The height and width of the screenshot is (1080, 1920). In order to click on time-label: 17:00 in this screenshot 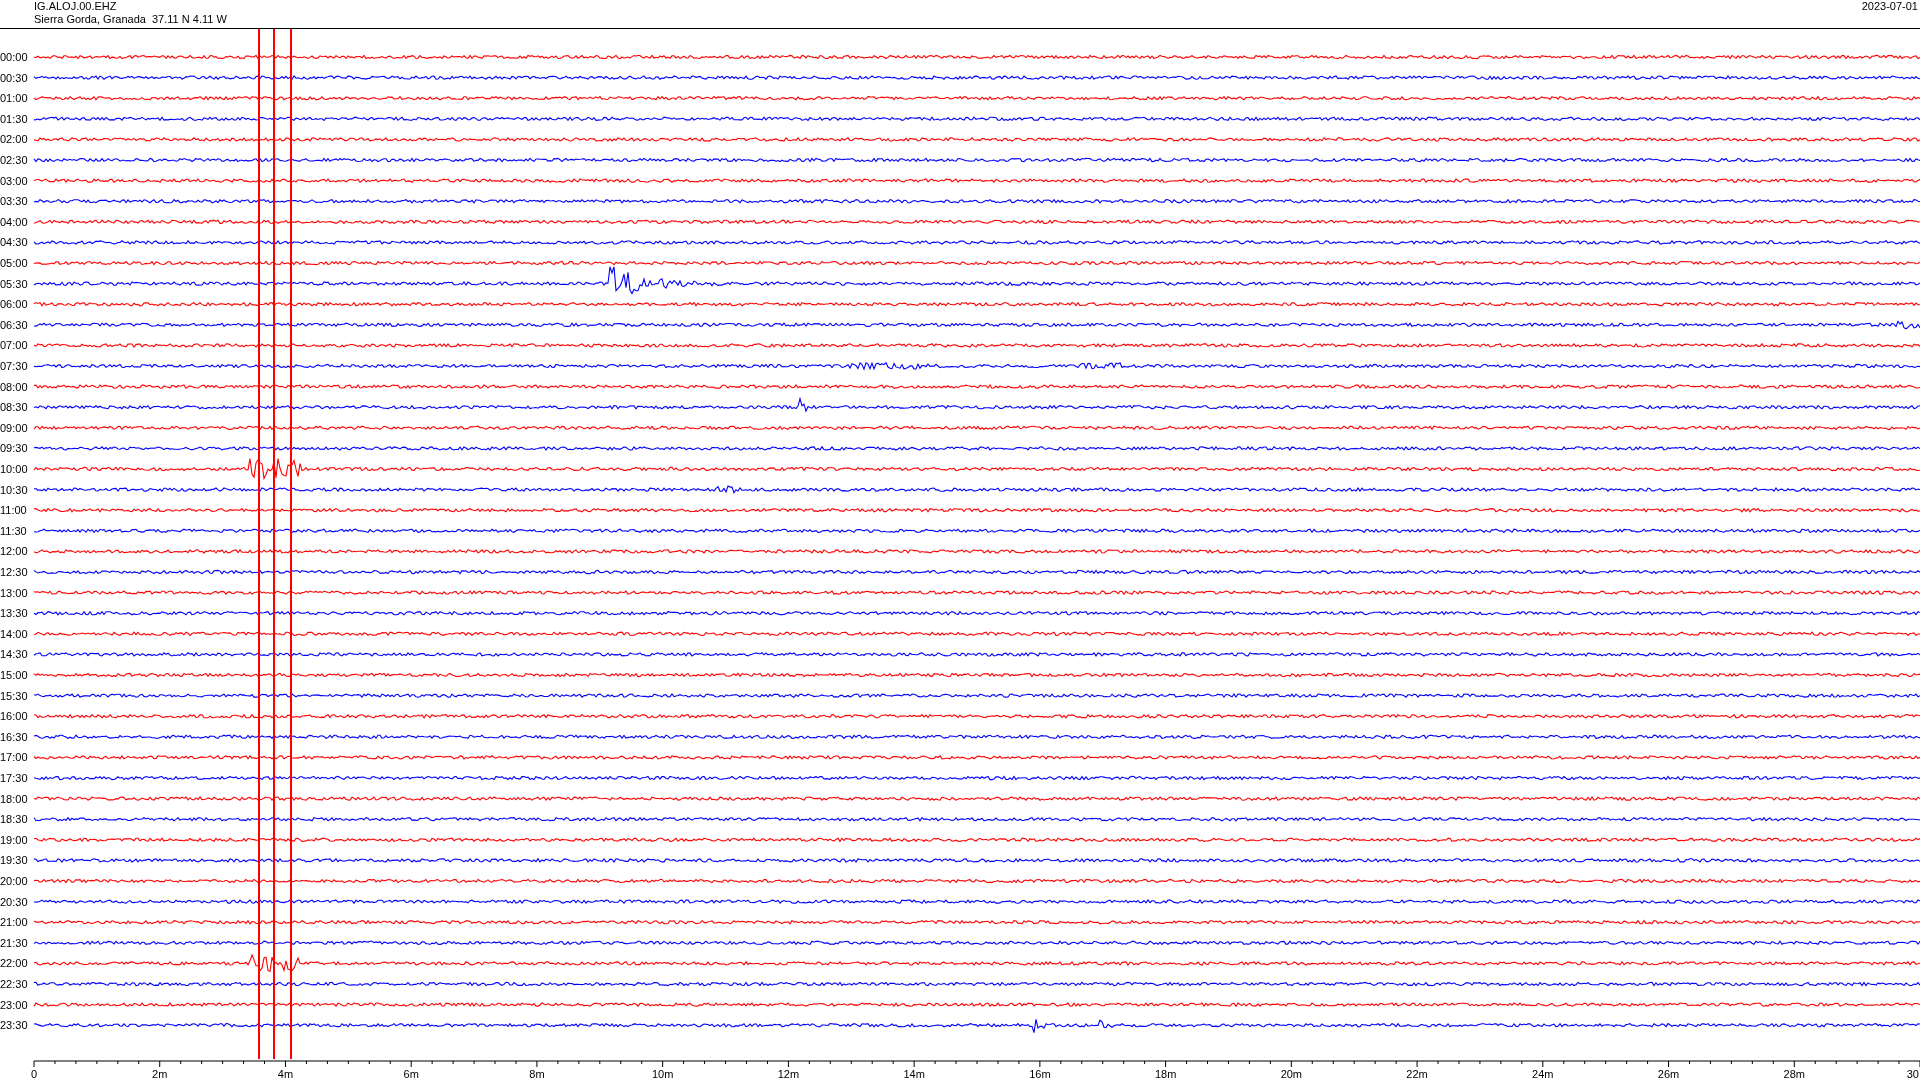, I will do `click(14, 757)`.